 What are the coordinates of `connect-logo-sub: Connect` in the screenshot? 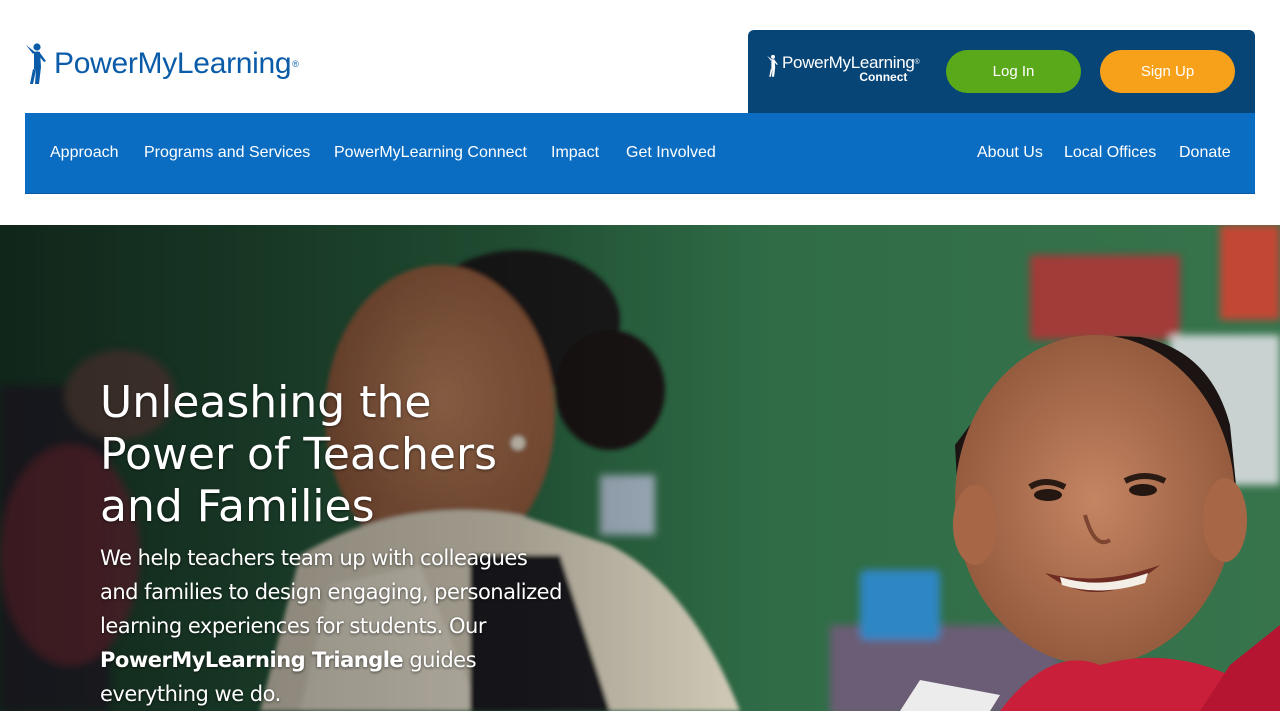 It's located at (883, 77).